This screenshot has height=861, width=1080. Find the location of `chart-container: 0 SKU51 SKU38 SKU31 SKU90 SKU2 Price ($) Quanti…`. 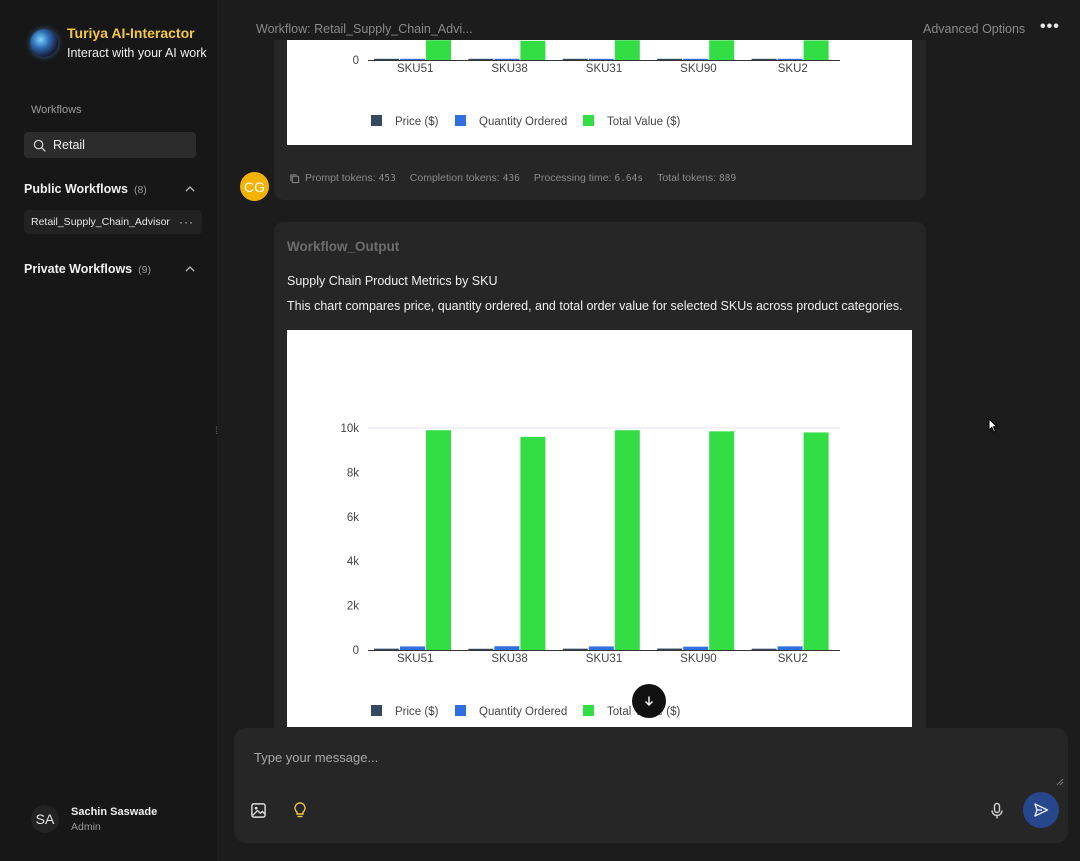

chart-container: 0 SKU51 SKU38 SKU31 SKU90 SKU2 Price ($) Quanti… is located at coordinates (599, 92).